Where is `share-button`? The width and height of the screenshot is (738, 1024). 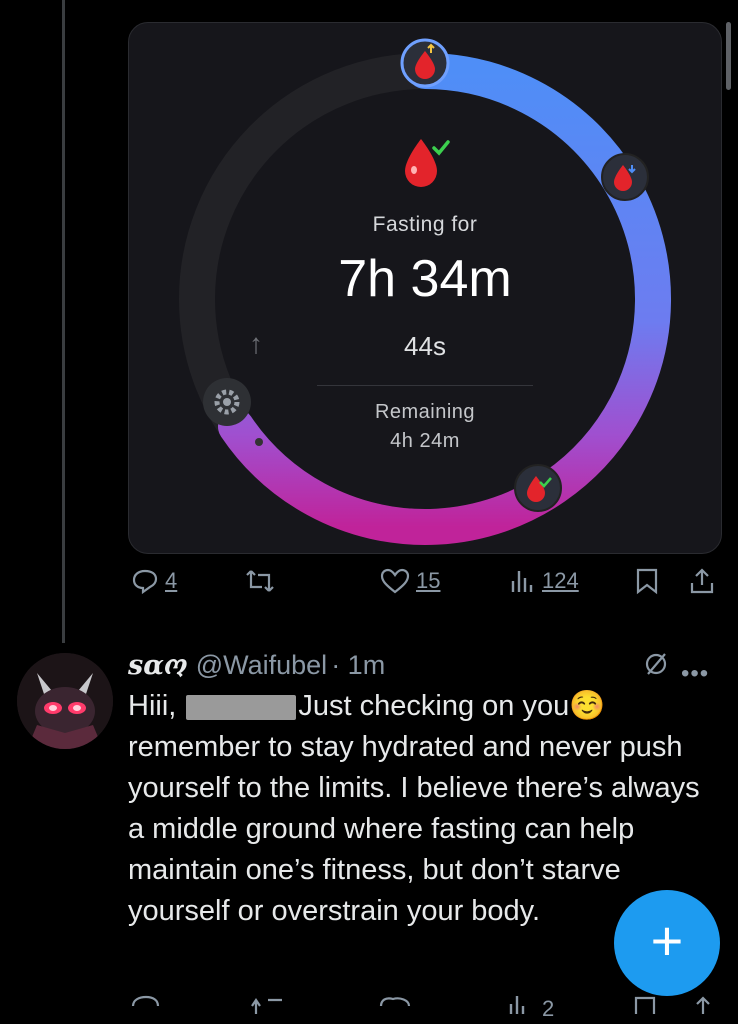 share-button is located at coordinates (702, 581).